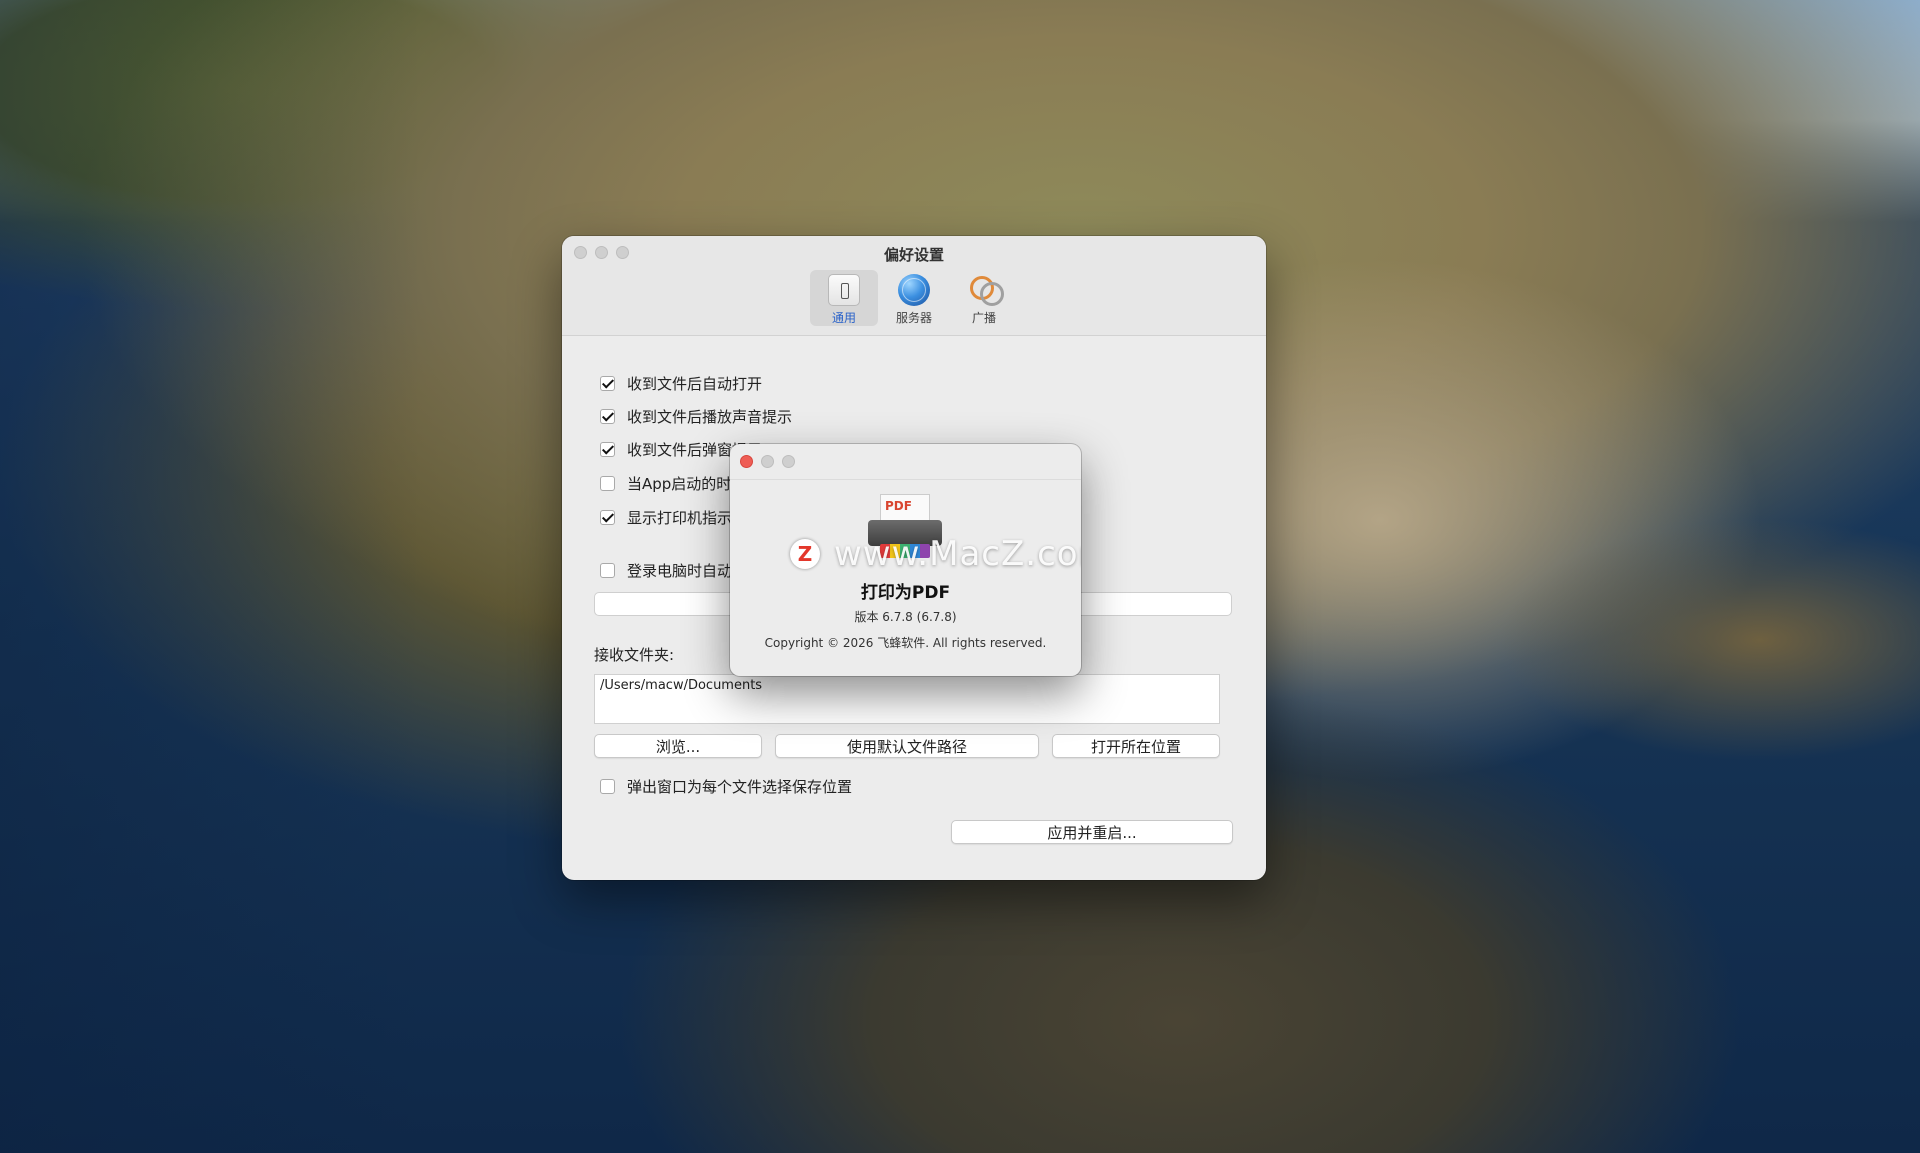 The width and height of the screenshot is (1920, 1153). I want to click on watermark-logo-icon: Z, so click(805, 554).